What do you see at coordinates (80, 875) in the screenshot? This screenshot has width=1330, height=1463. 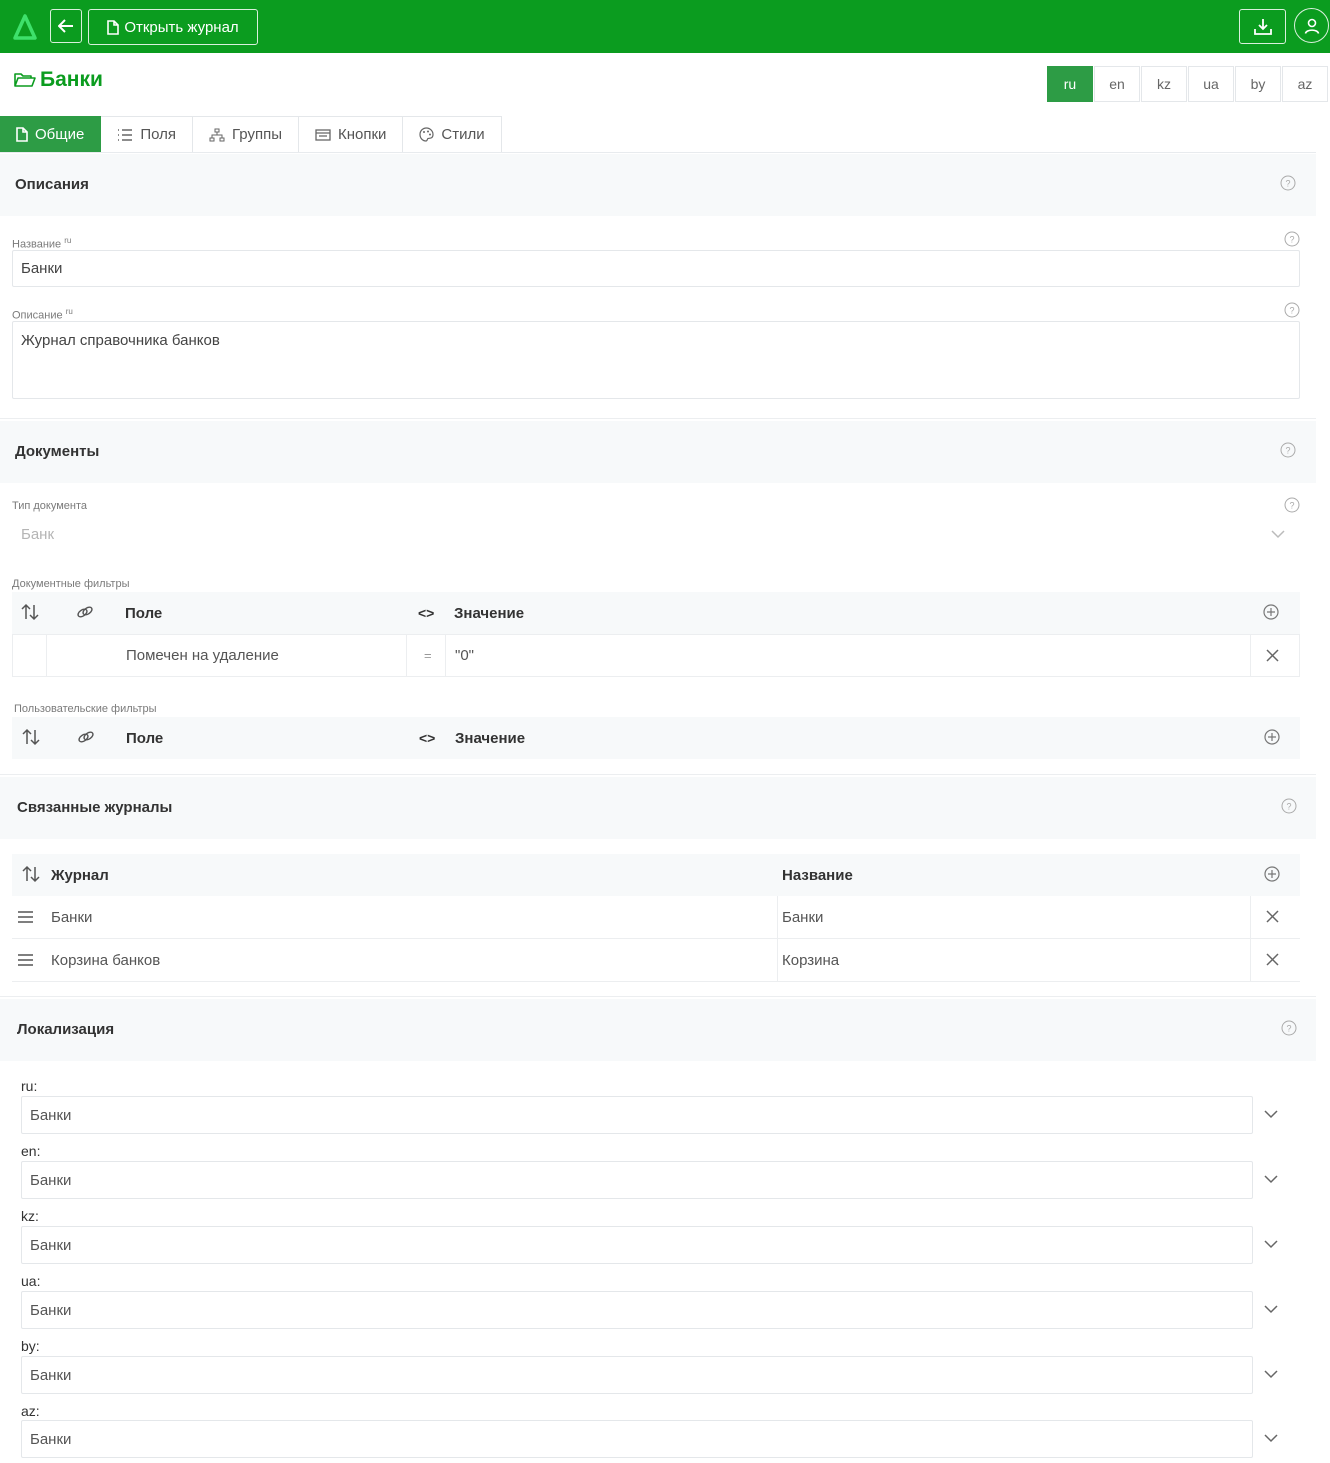 I see `col-journal: Журнал` at bounding box center [80, 875].